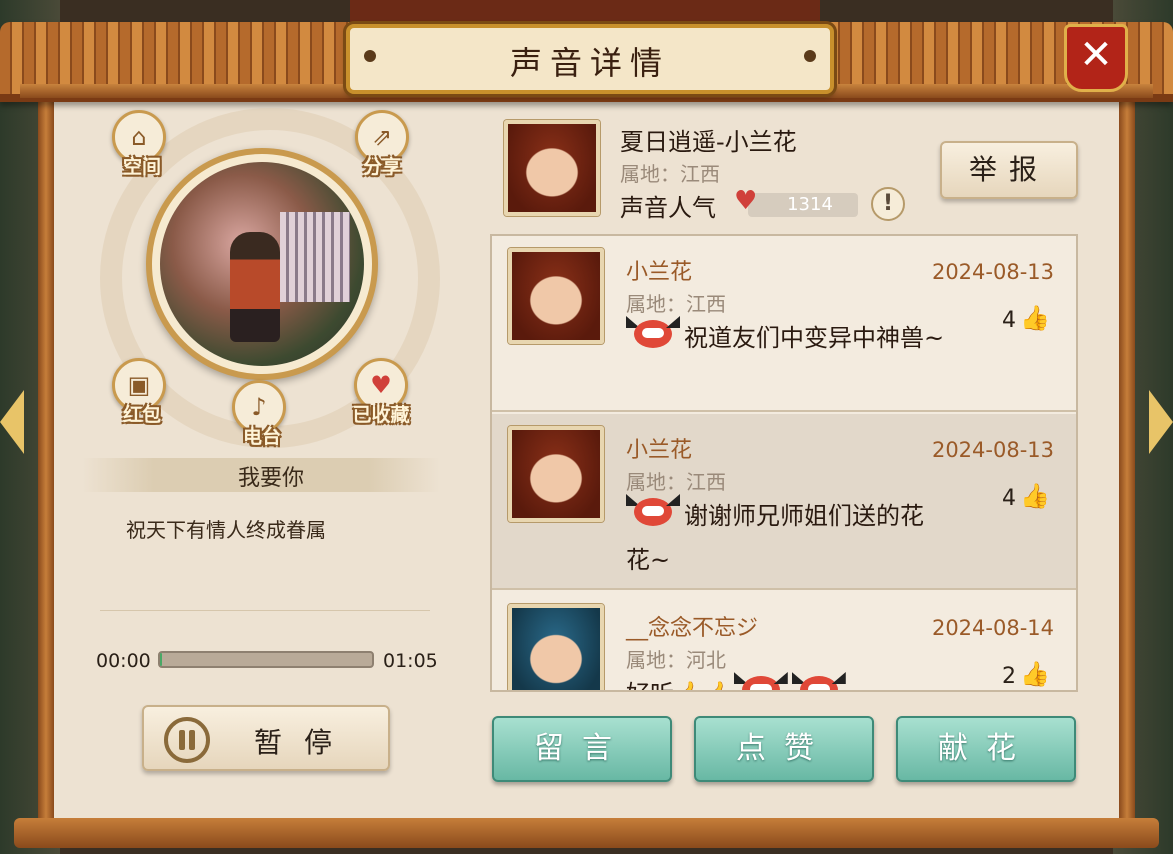 The height and width of the screenshot is (854, 1173). Describe the element at coordinates (692, 626) in the screenshot. I see `commenter-name: __念念不忘ジ` at that location.